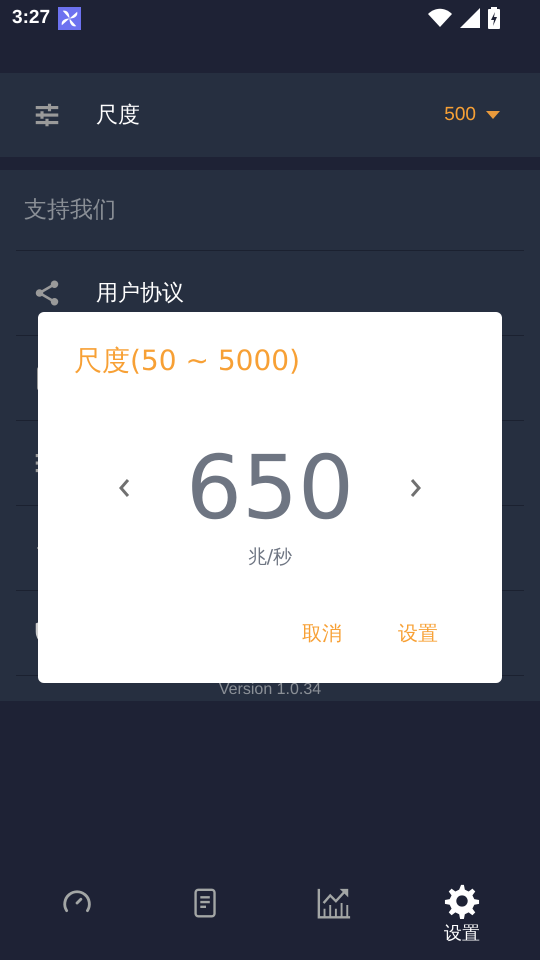 This screenshot has width=540, height=960. Describe the element at coordinates (462, 901) in the screenshot. I see `settings-icon` at that location.